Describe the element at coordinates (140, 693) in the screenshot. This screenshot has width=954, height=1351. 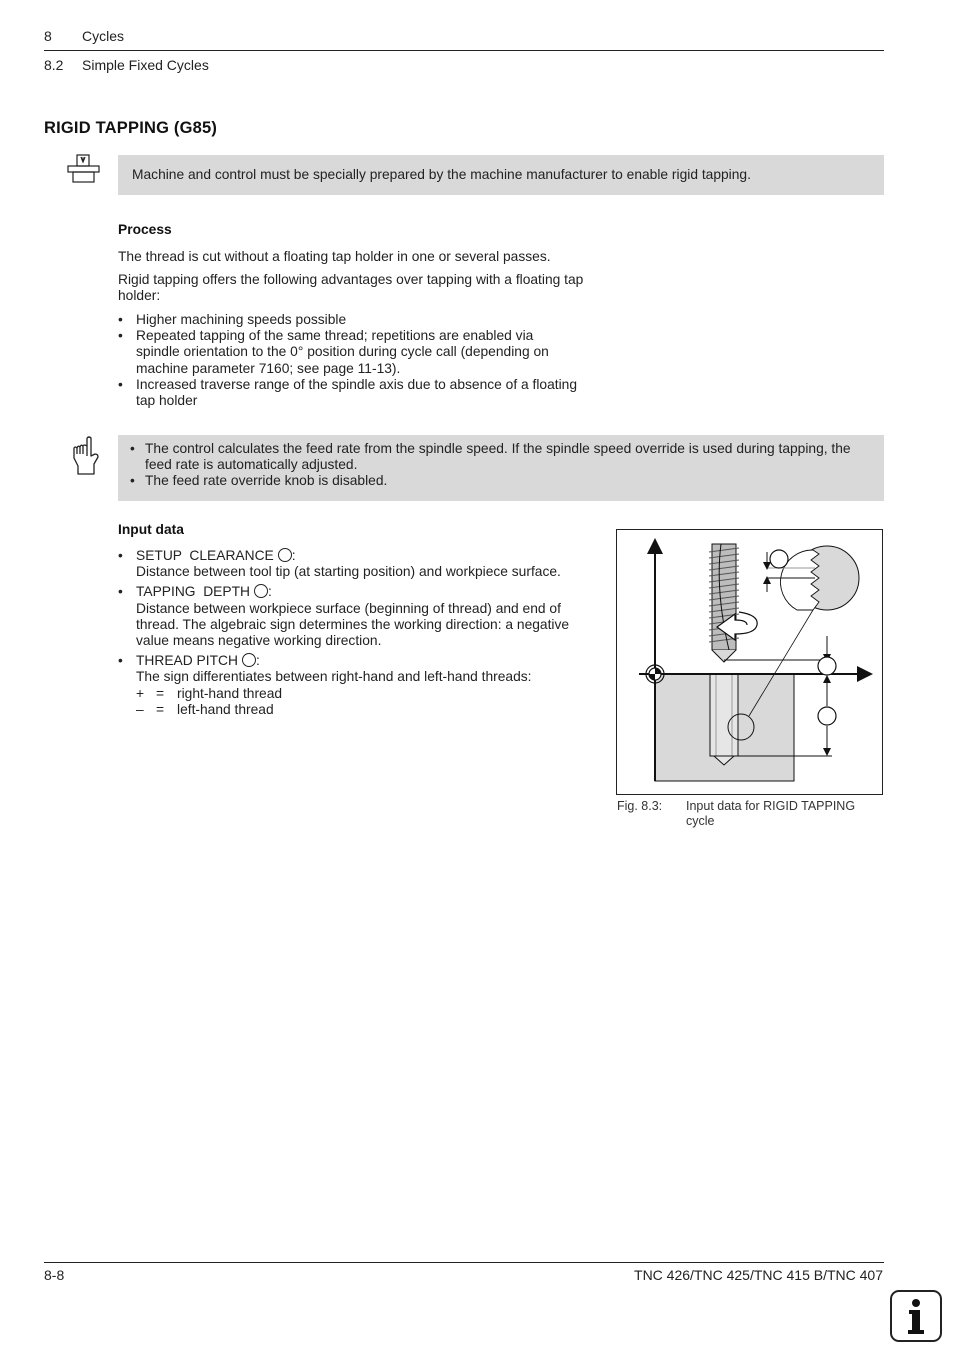
I see `sign-symbol: +` at that location.